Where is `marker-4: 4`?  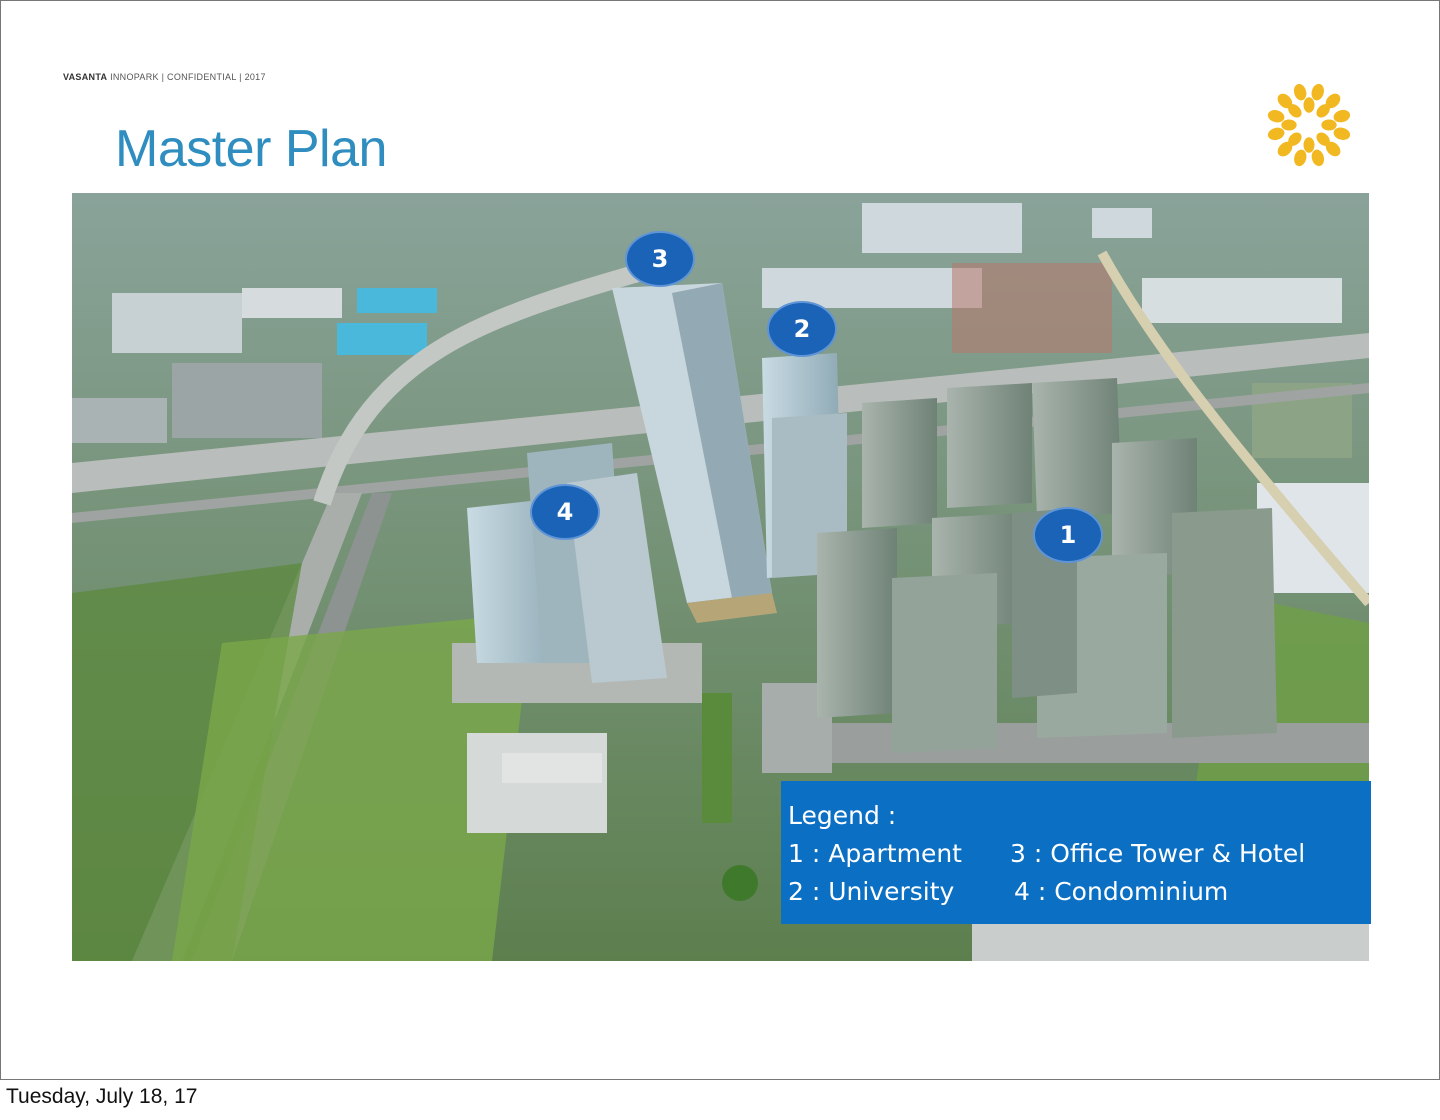
marker-4: 4 is located at coordinates (565, 512).